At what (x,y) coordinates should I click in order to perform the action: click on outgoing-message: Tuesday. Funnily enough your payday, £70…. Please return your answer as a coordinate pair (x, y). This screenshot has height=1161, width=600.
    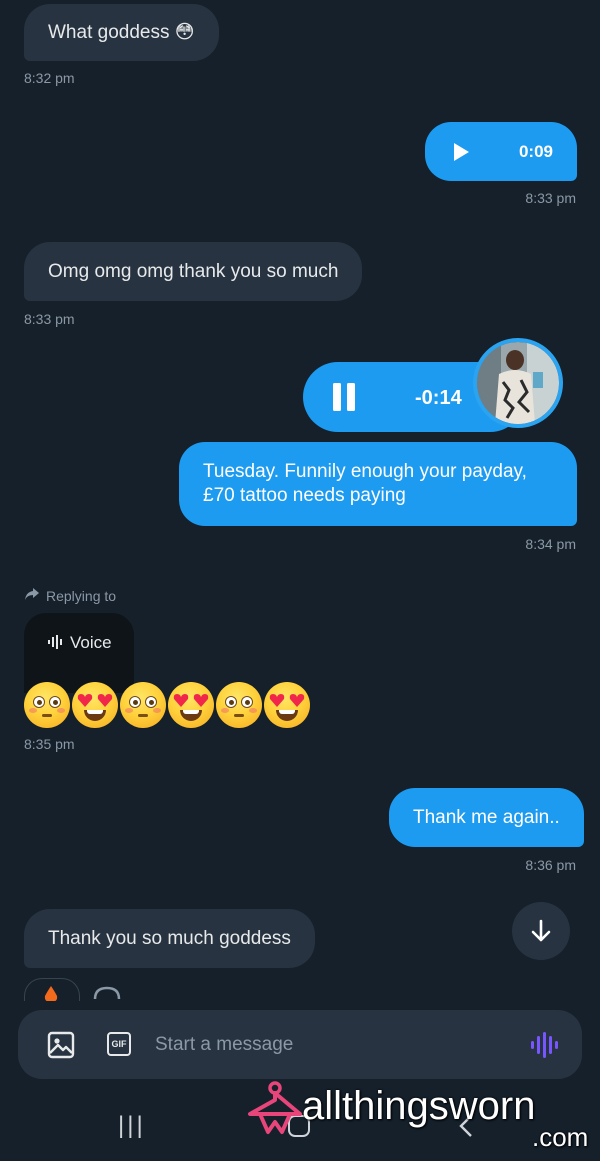
    Looking at the image, I should click on (378, 484).